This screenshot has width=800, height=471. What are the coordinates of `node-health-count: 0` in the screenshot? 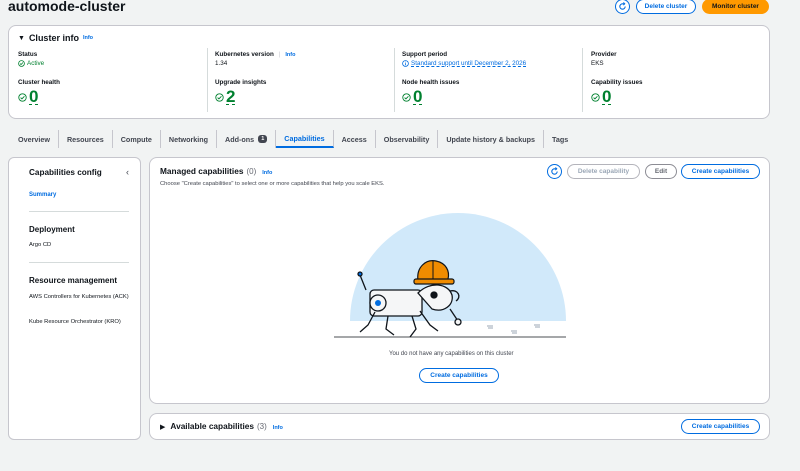 It's located at (418, 96).